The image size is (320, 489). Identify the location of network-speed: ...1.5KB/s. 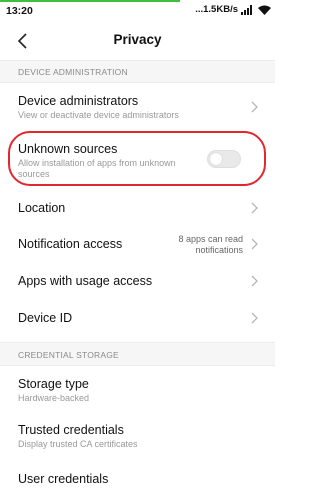
(216, 9).